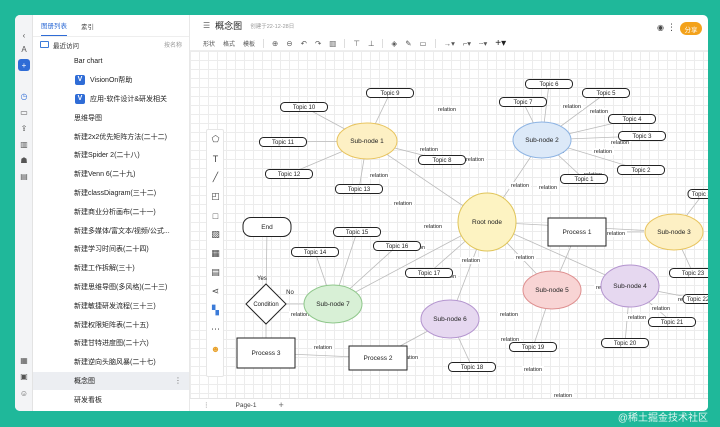 Image resolution: width=720 pixels, height=427 pixels. What do you see at coordinates (66, 46) in the screenshot?
I see `folder-label: 最近访问` at bounding box center [66, 46].